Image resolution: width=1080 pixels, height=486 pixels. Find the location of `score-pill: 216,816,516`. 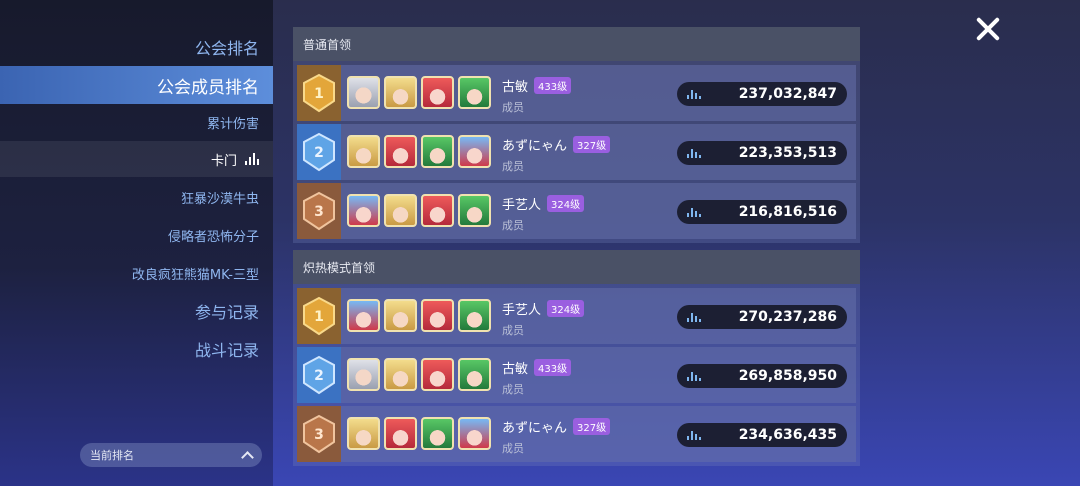

score-pill: 216,816,516 is located at coordinates (762, 212).